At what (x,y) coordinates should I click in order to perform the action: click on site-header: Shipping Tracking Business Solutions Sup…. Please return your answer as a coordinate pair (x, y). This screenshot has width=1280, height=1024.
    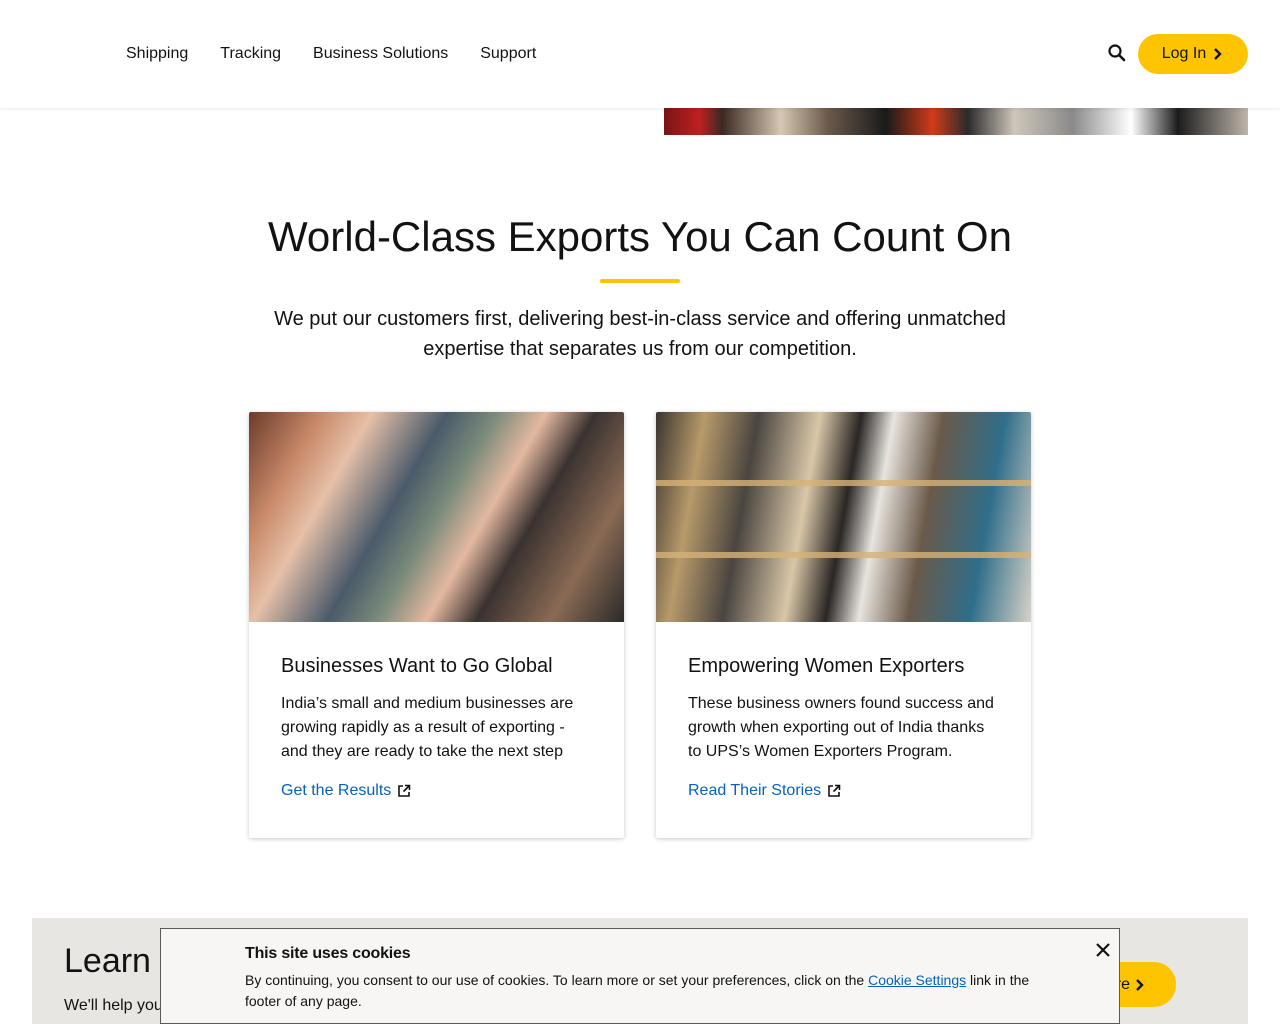
    Looking at the image, I should click on (640, 54).